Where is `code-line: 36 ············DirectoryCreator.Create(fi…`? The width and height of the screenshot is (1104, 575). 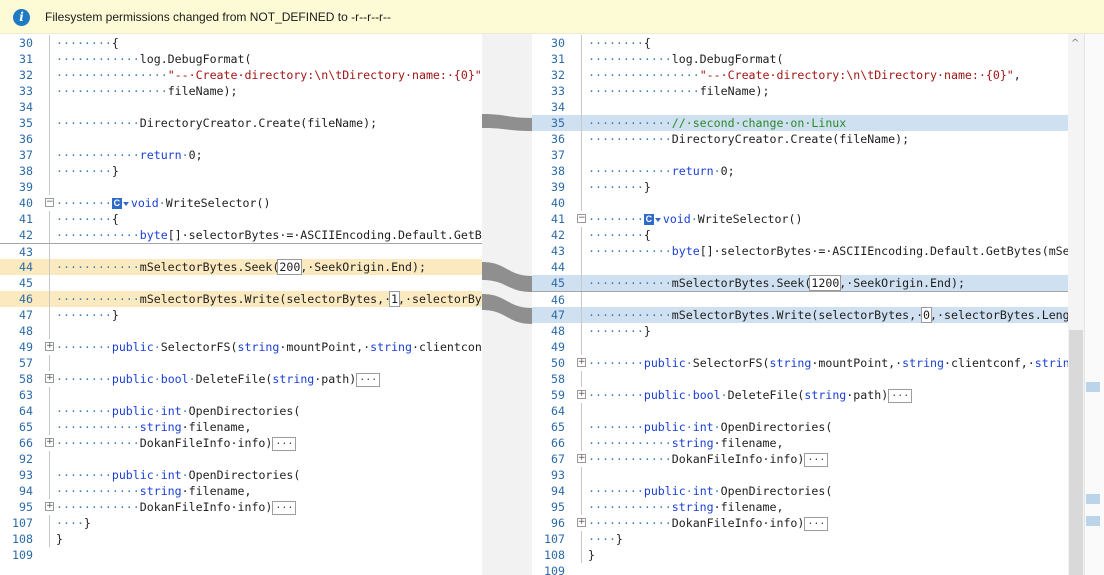 code-line: 36 ············DirectoryCreator.Create(fi… is located at coordinates (800, 139).